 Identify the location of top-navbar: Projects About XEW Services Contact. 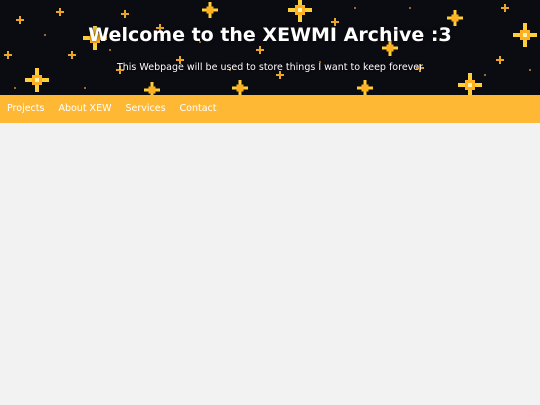
(270, 109).